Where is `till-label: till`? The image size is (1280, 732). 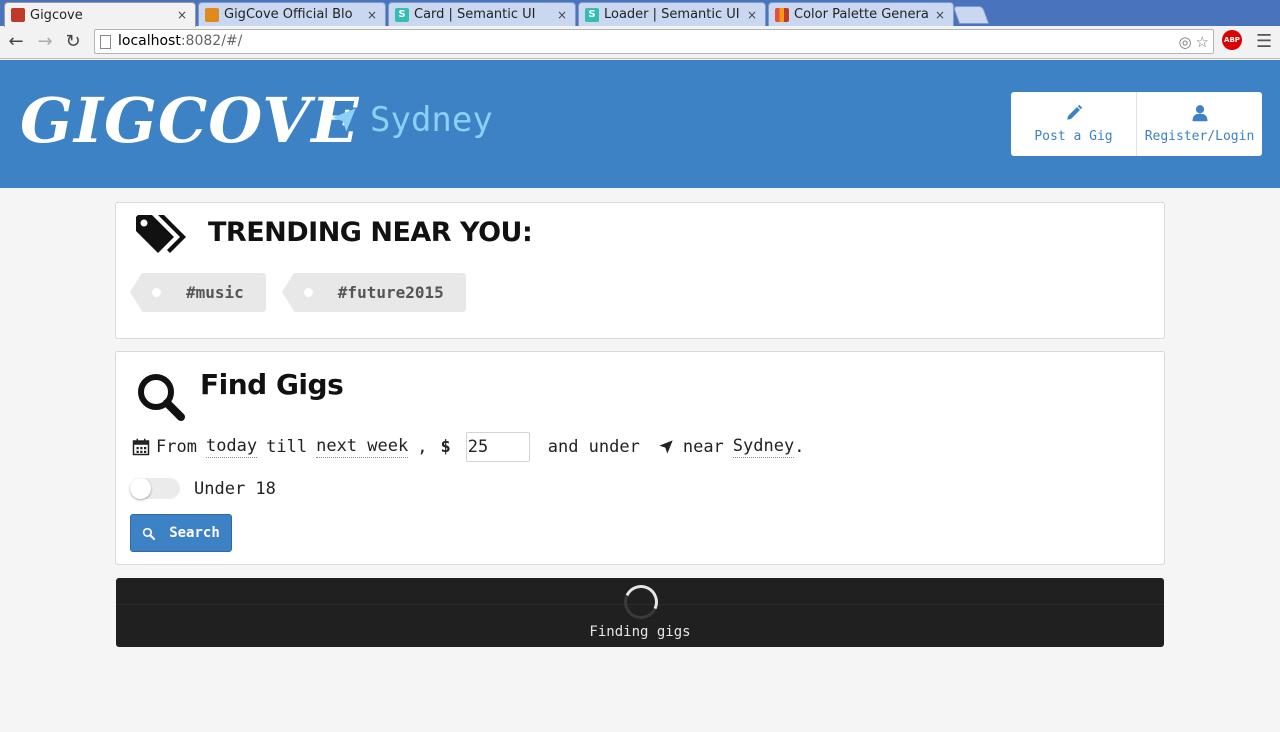
till-label: till is located at coordinates (287, 447).